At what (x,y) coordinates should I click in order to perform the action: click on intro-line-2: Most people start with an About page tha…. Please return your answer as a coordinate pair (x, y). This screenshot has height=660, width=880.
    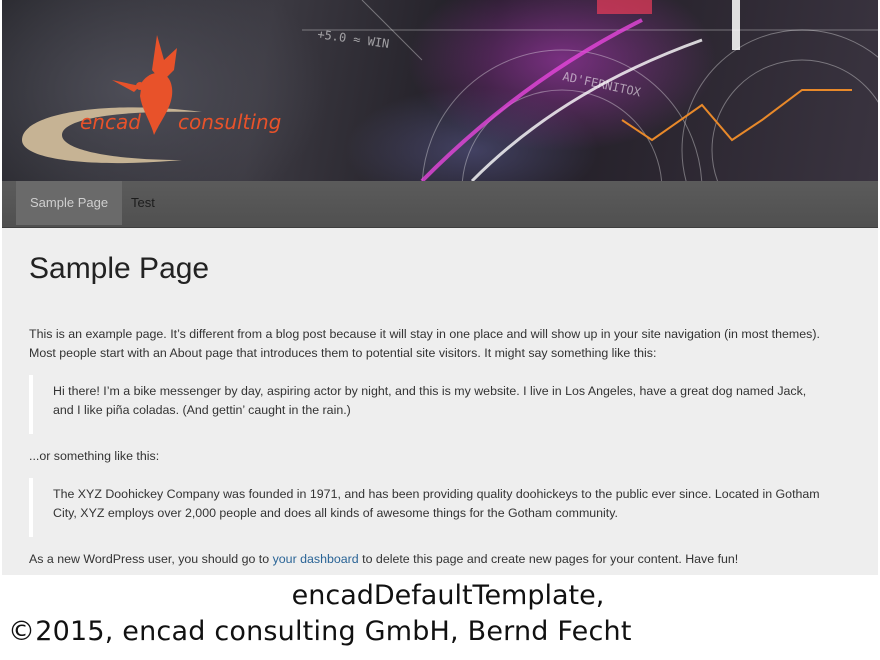
    Looking at the image, I should click on (343, 352).